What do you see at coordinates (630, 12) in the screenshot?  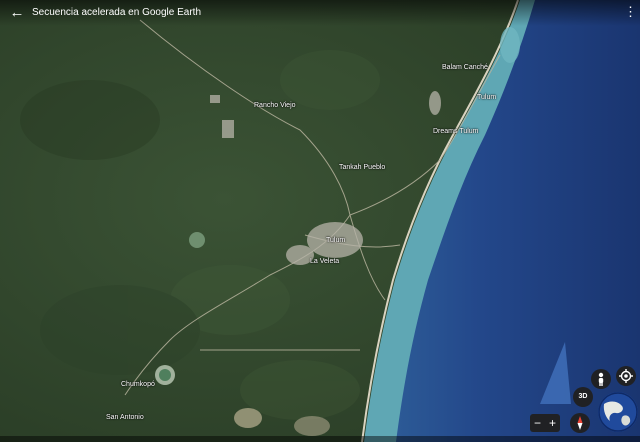 I see `more-vert-icon: ⋮` at bounding box center [630, 12].